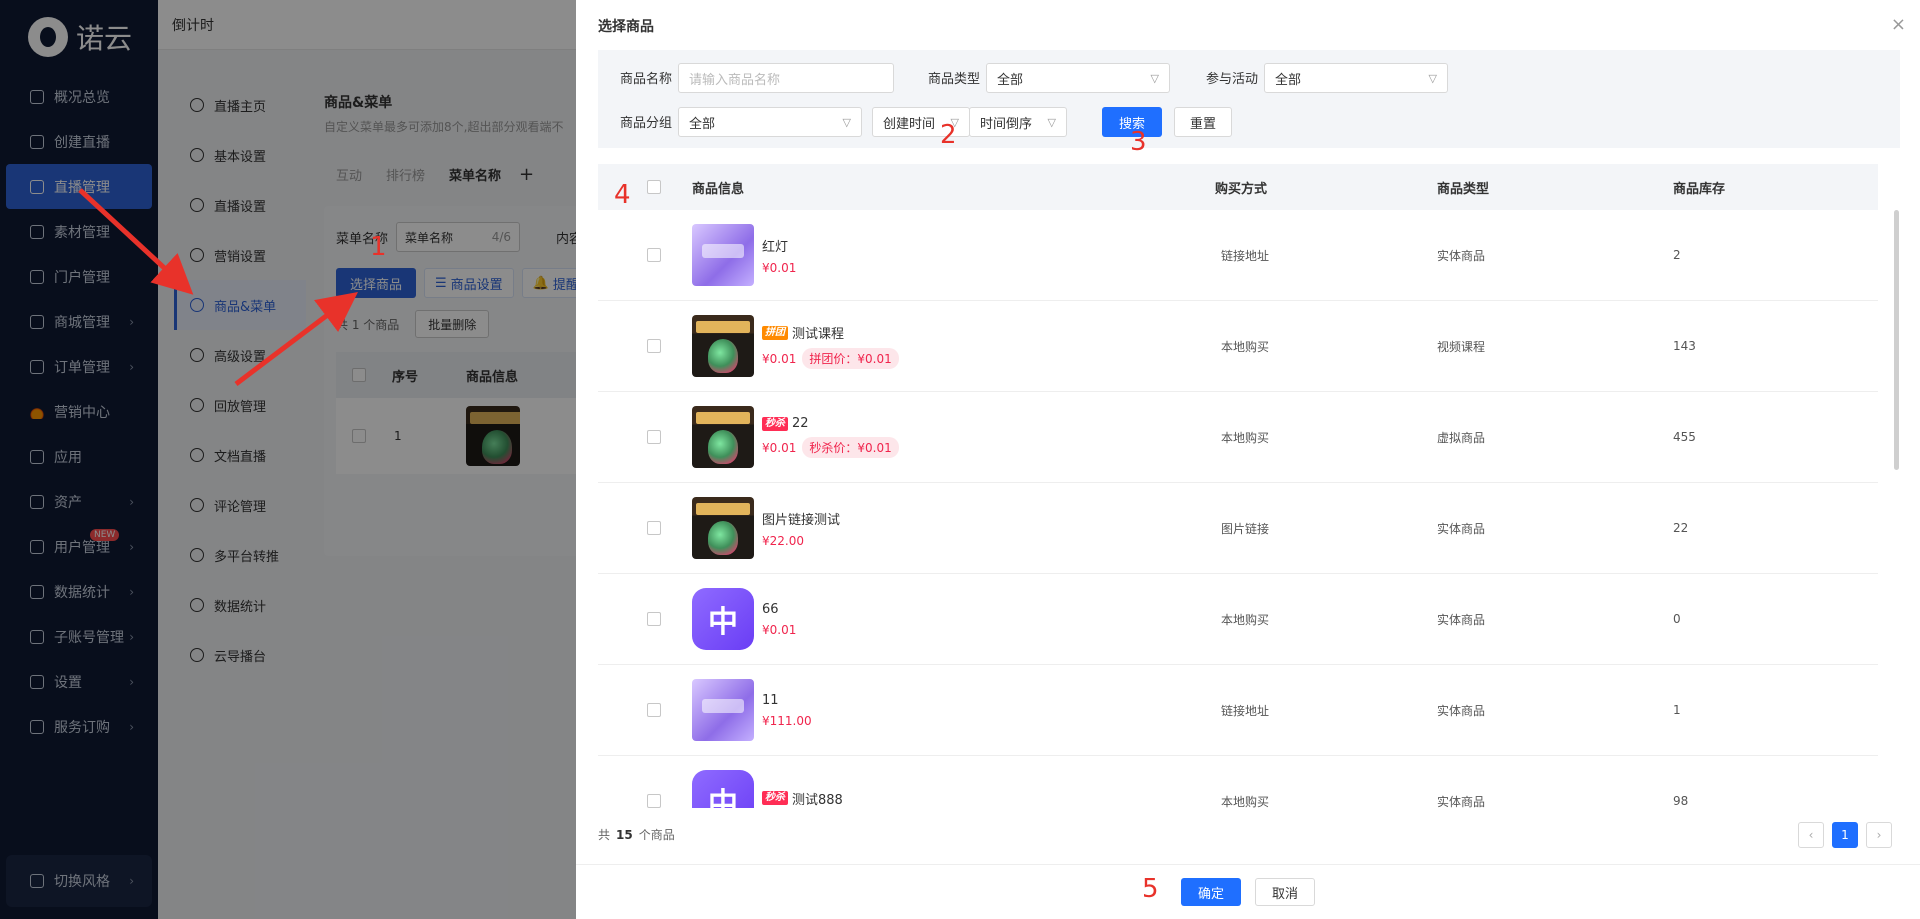 Image resolution: width=1920 pixels, height=919 pixels. I want to click on table-row: 中 66 ¥0.01 本地购买 实体商品 0, so click(1238, 619).